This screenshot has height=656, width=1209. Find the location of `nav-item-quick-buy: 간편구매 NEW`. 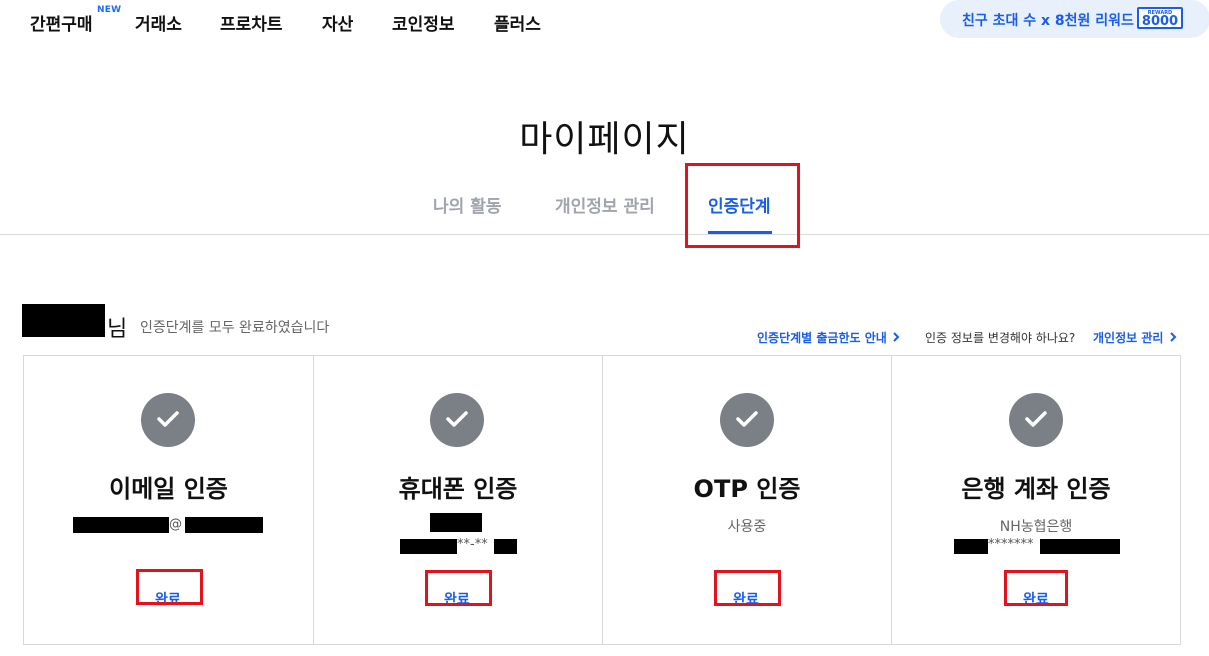

nav-item-quick-buy: 간편구매 NEW is located at coordinates (75, 20).